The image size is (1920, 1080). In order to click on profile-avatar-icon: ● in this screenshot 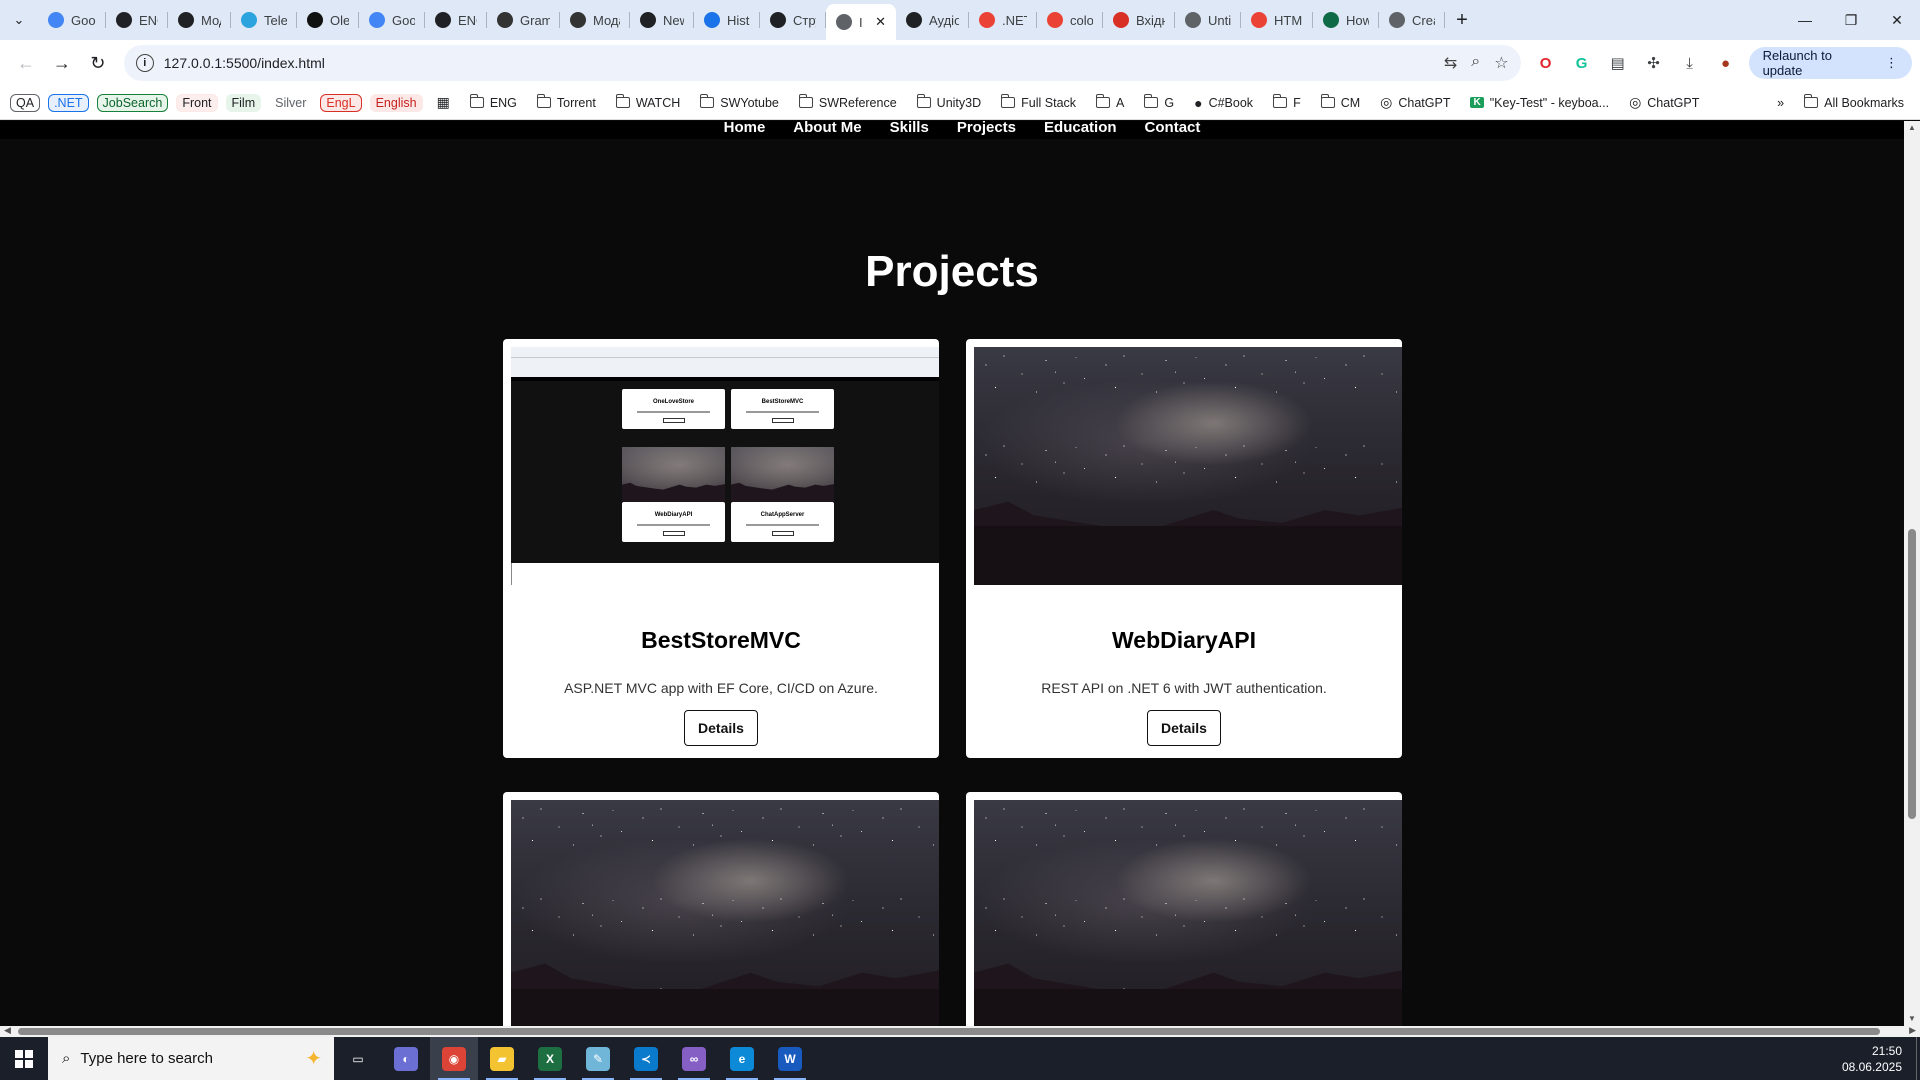, I will do `click(1726, 63)`.